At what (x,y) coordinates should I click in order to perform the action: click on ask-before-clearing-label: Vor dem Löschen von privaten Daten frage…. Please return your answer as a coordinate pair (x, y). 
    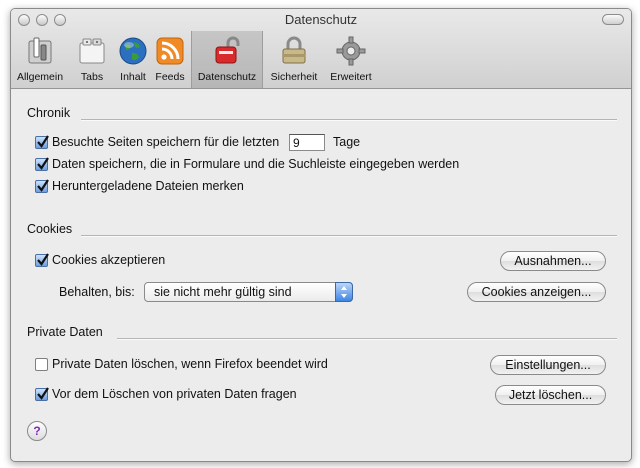
    Looking at the image, I should click on (174, 394).